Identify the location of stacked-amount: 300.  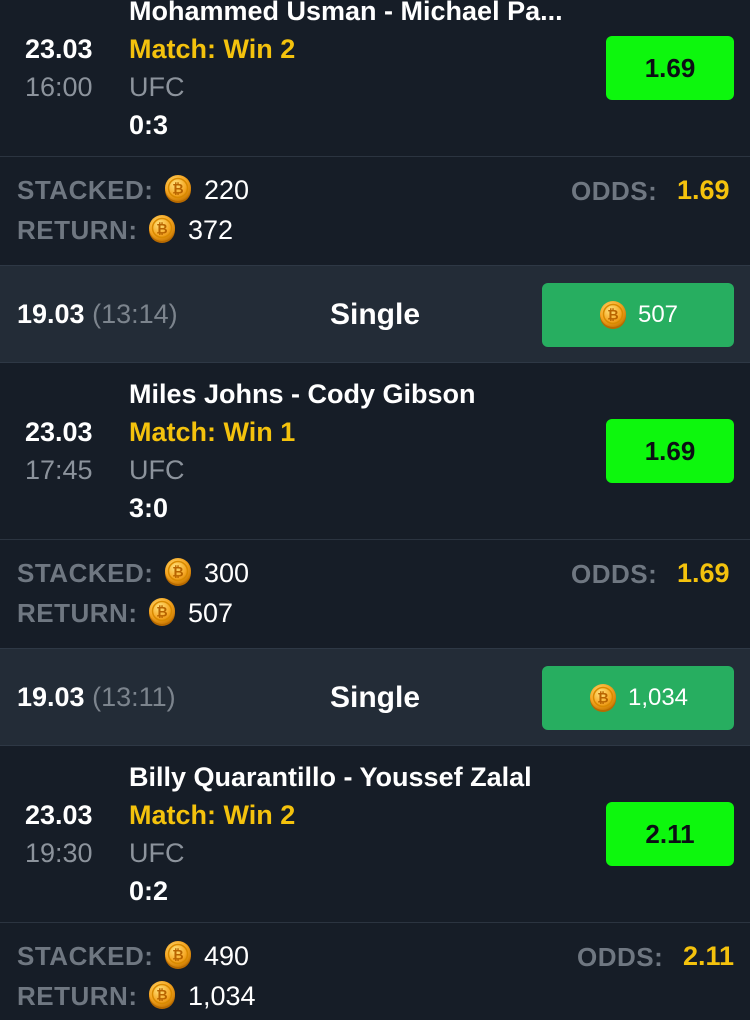
(227, 573).